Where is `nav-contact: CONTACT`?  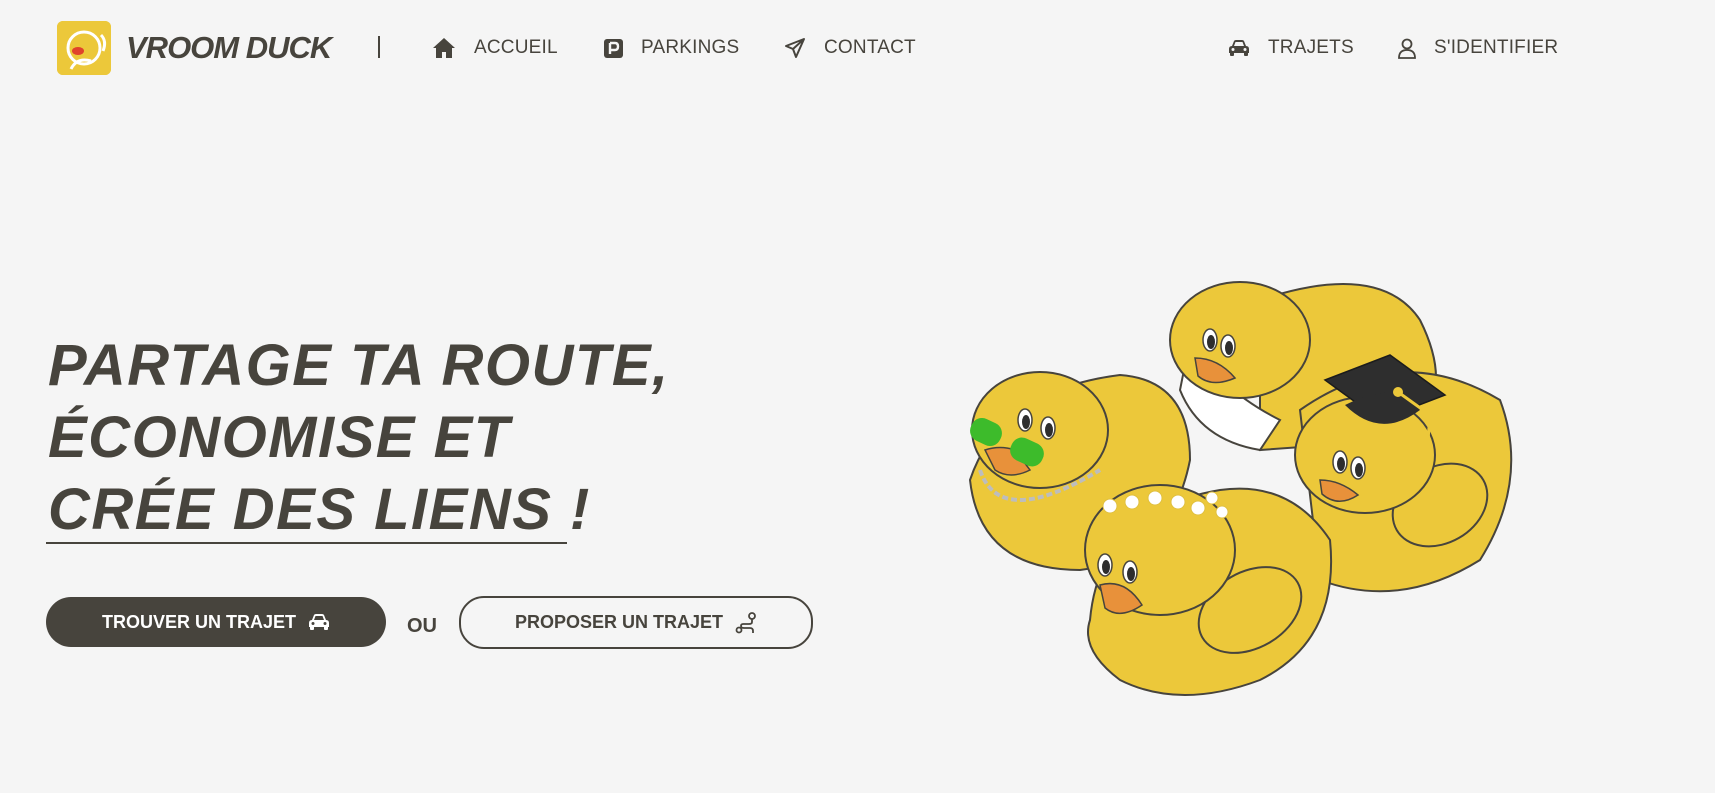 nav-contact: CONTACT is located at coordinates (850, 48).